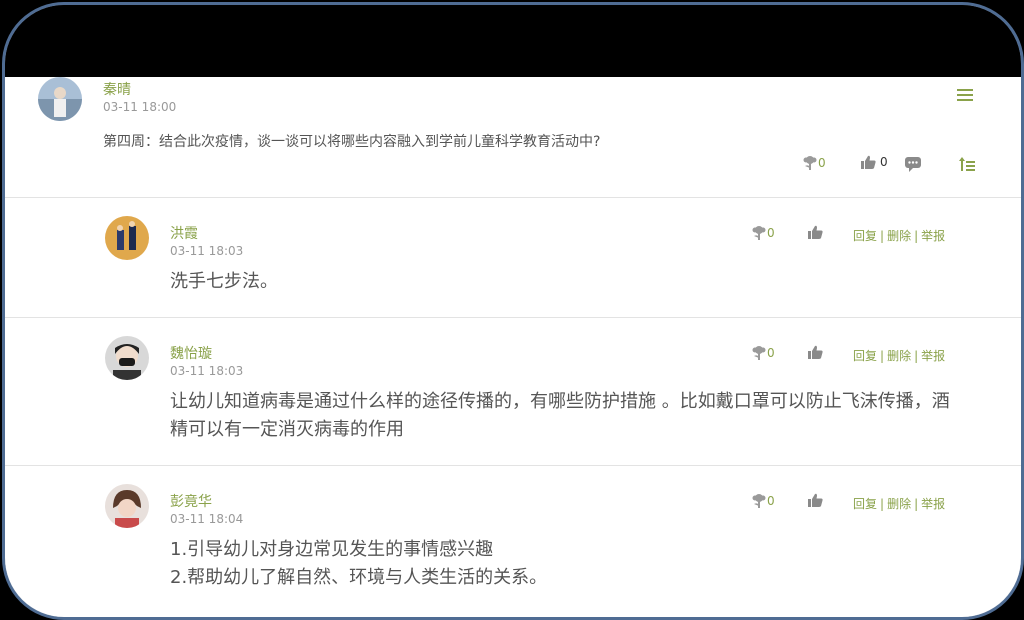  What do you see at coordinates (913, 164) in the screenshot?
I see `comment-icon` at bounding box center [913, 164].